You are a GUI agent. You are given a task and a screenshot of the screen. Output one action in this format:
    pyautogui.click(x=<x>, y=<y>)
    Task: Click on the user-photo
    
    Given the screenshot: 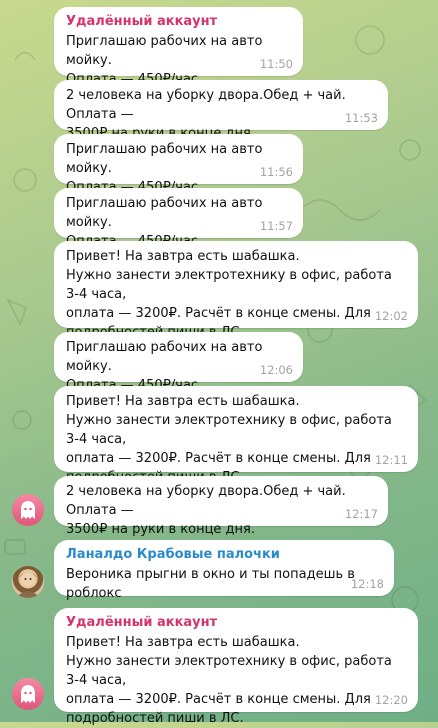 What is the action you would take?
    pyautogui.click(x=28, y=585)
    